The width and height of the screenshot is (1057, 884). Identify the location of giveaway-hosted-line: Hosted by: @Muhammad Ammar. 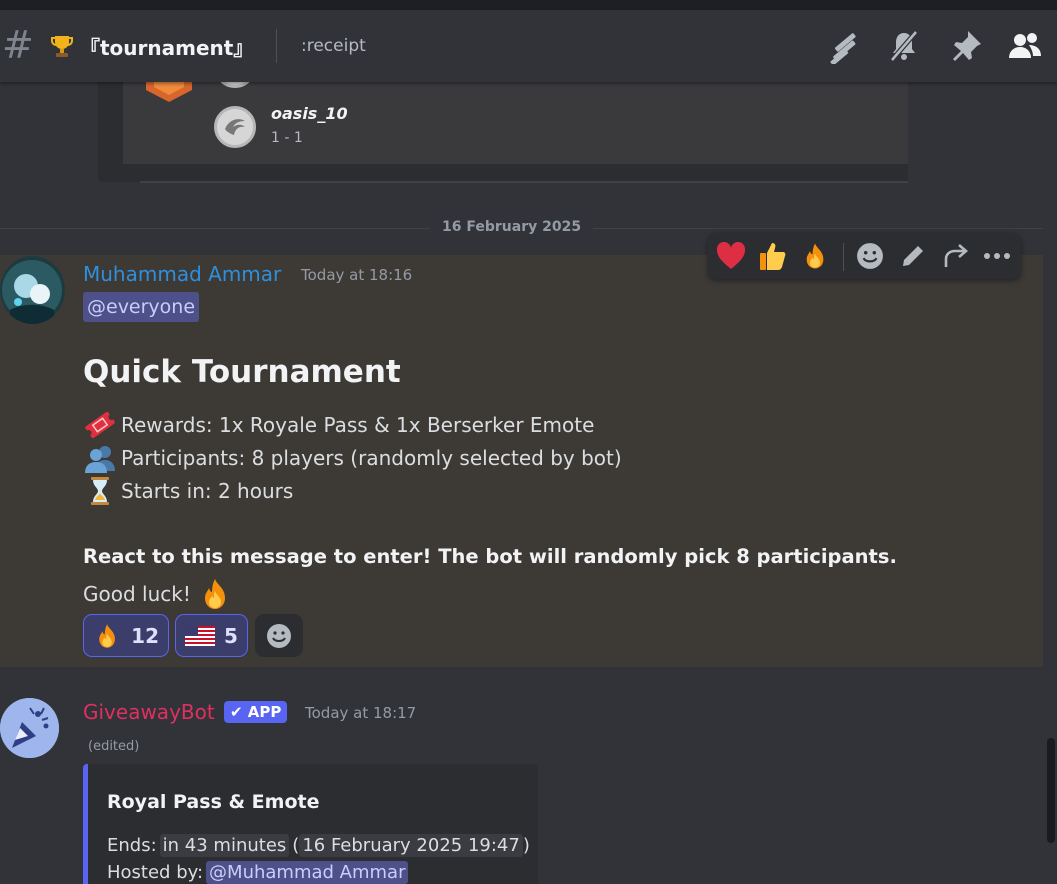
(258, 872).